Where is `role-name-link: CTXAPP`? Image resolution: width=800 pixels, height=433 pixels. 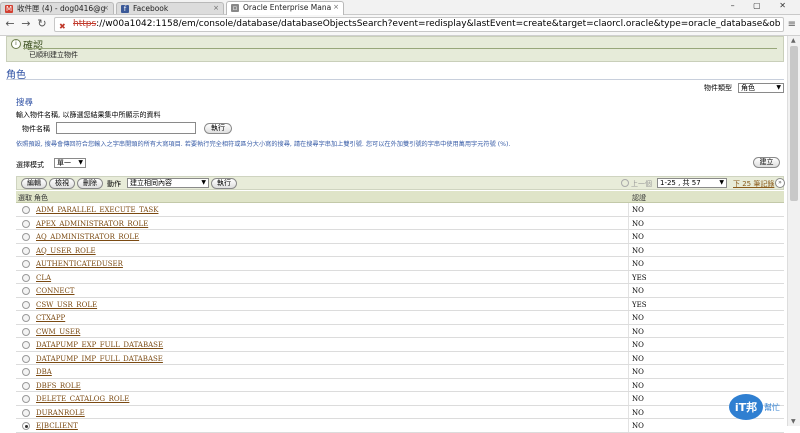 role-name-link: CTXAPP is located at coordinates (50, 318).